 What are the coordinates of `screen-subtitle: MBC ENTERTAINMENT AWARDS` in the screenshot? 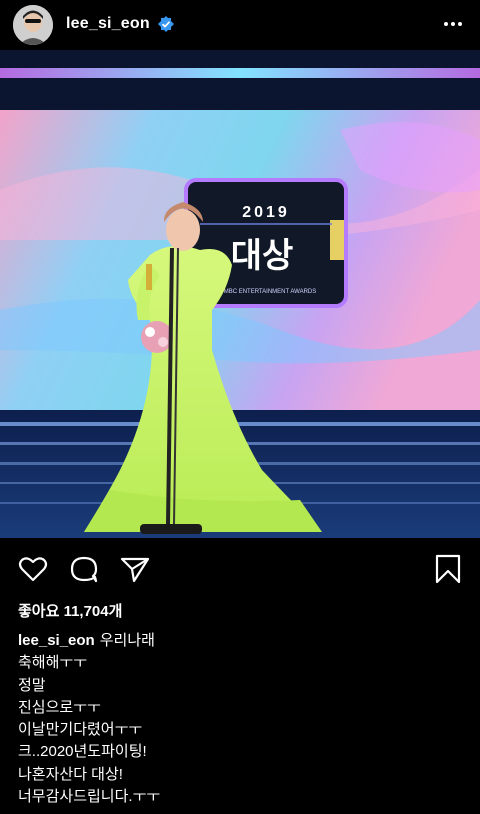 It's located at (270, 292).